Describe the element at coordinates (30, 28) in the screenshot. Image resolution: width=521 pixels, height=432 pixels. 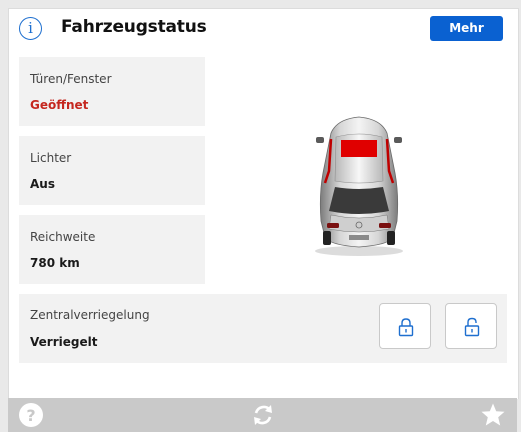
I see `info-icon: i` at that location.